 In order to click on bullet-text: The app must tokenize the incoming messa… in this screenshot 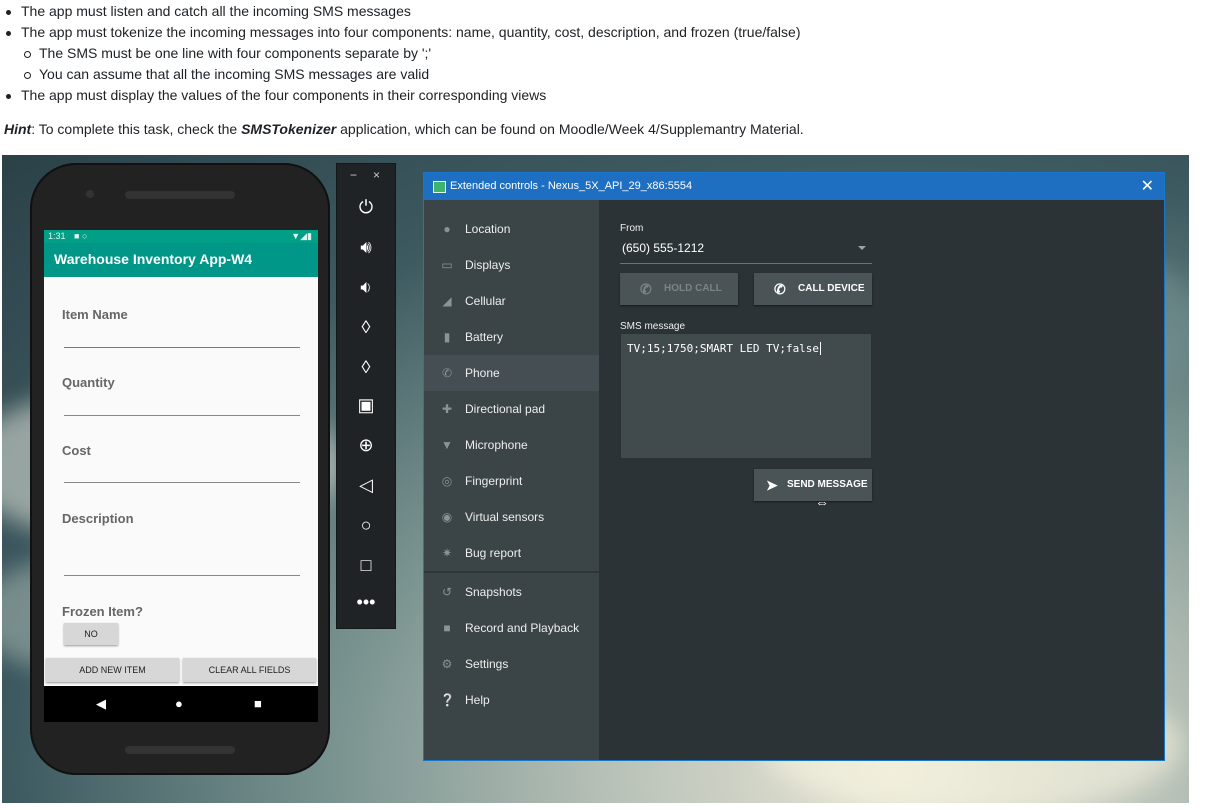, I will do `click(411, 32)`.